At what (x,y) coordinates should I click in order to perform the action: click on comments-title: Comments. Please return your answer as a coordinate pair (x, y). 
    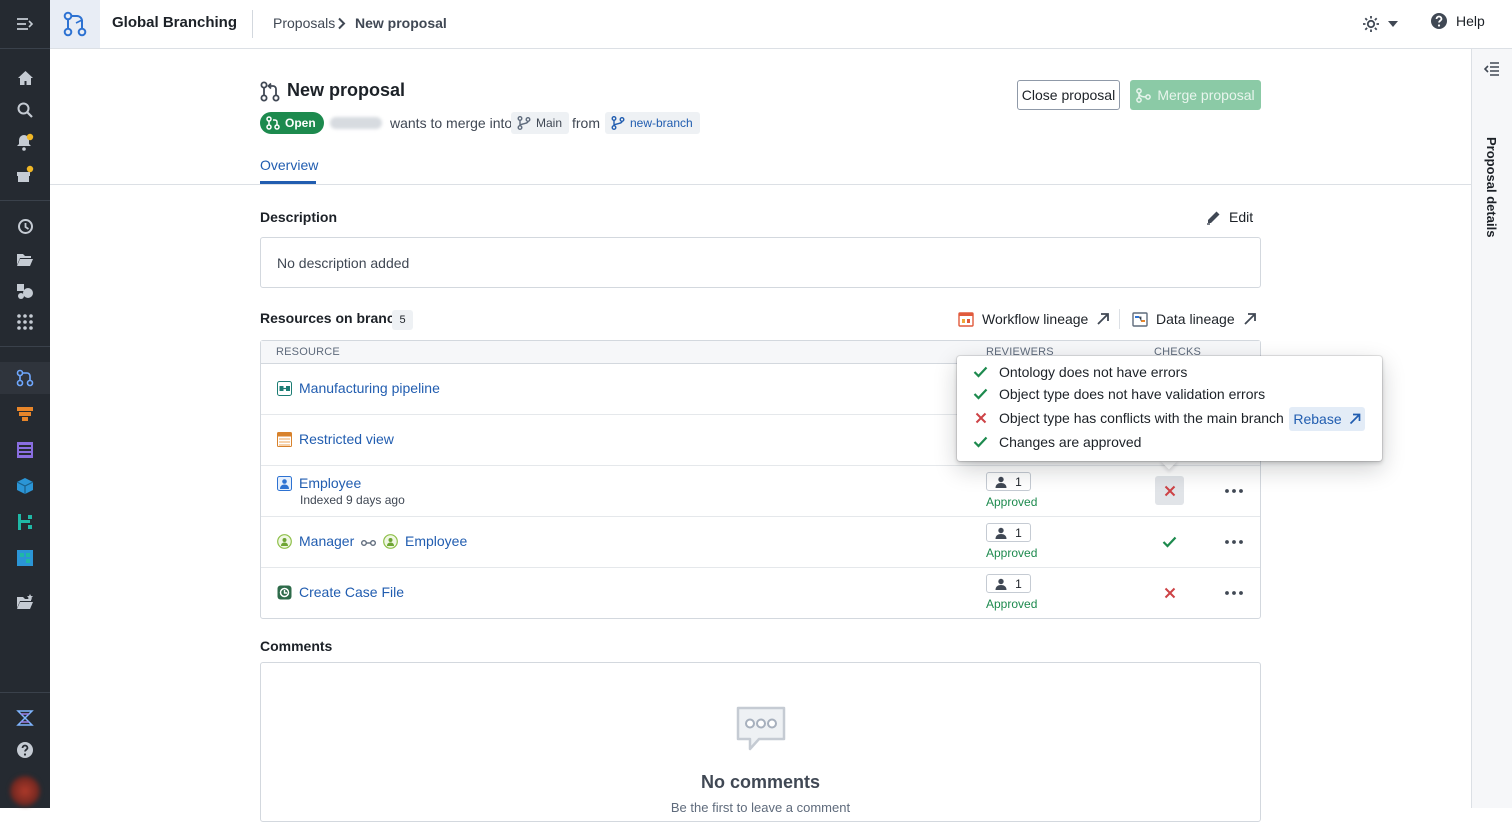
    Looking at the image, I should click on (296, 646).